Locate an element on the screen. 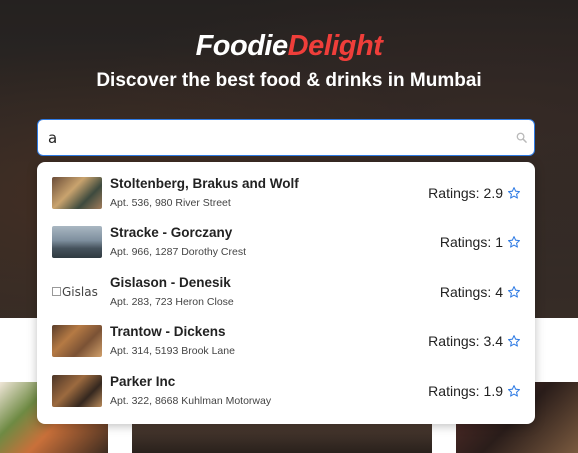  broken-image-icon: Gislas is located at coordinates (77, 292).